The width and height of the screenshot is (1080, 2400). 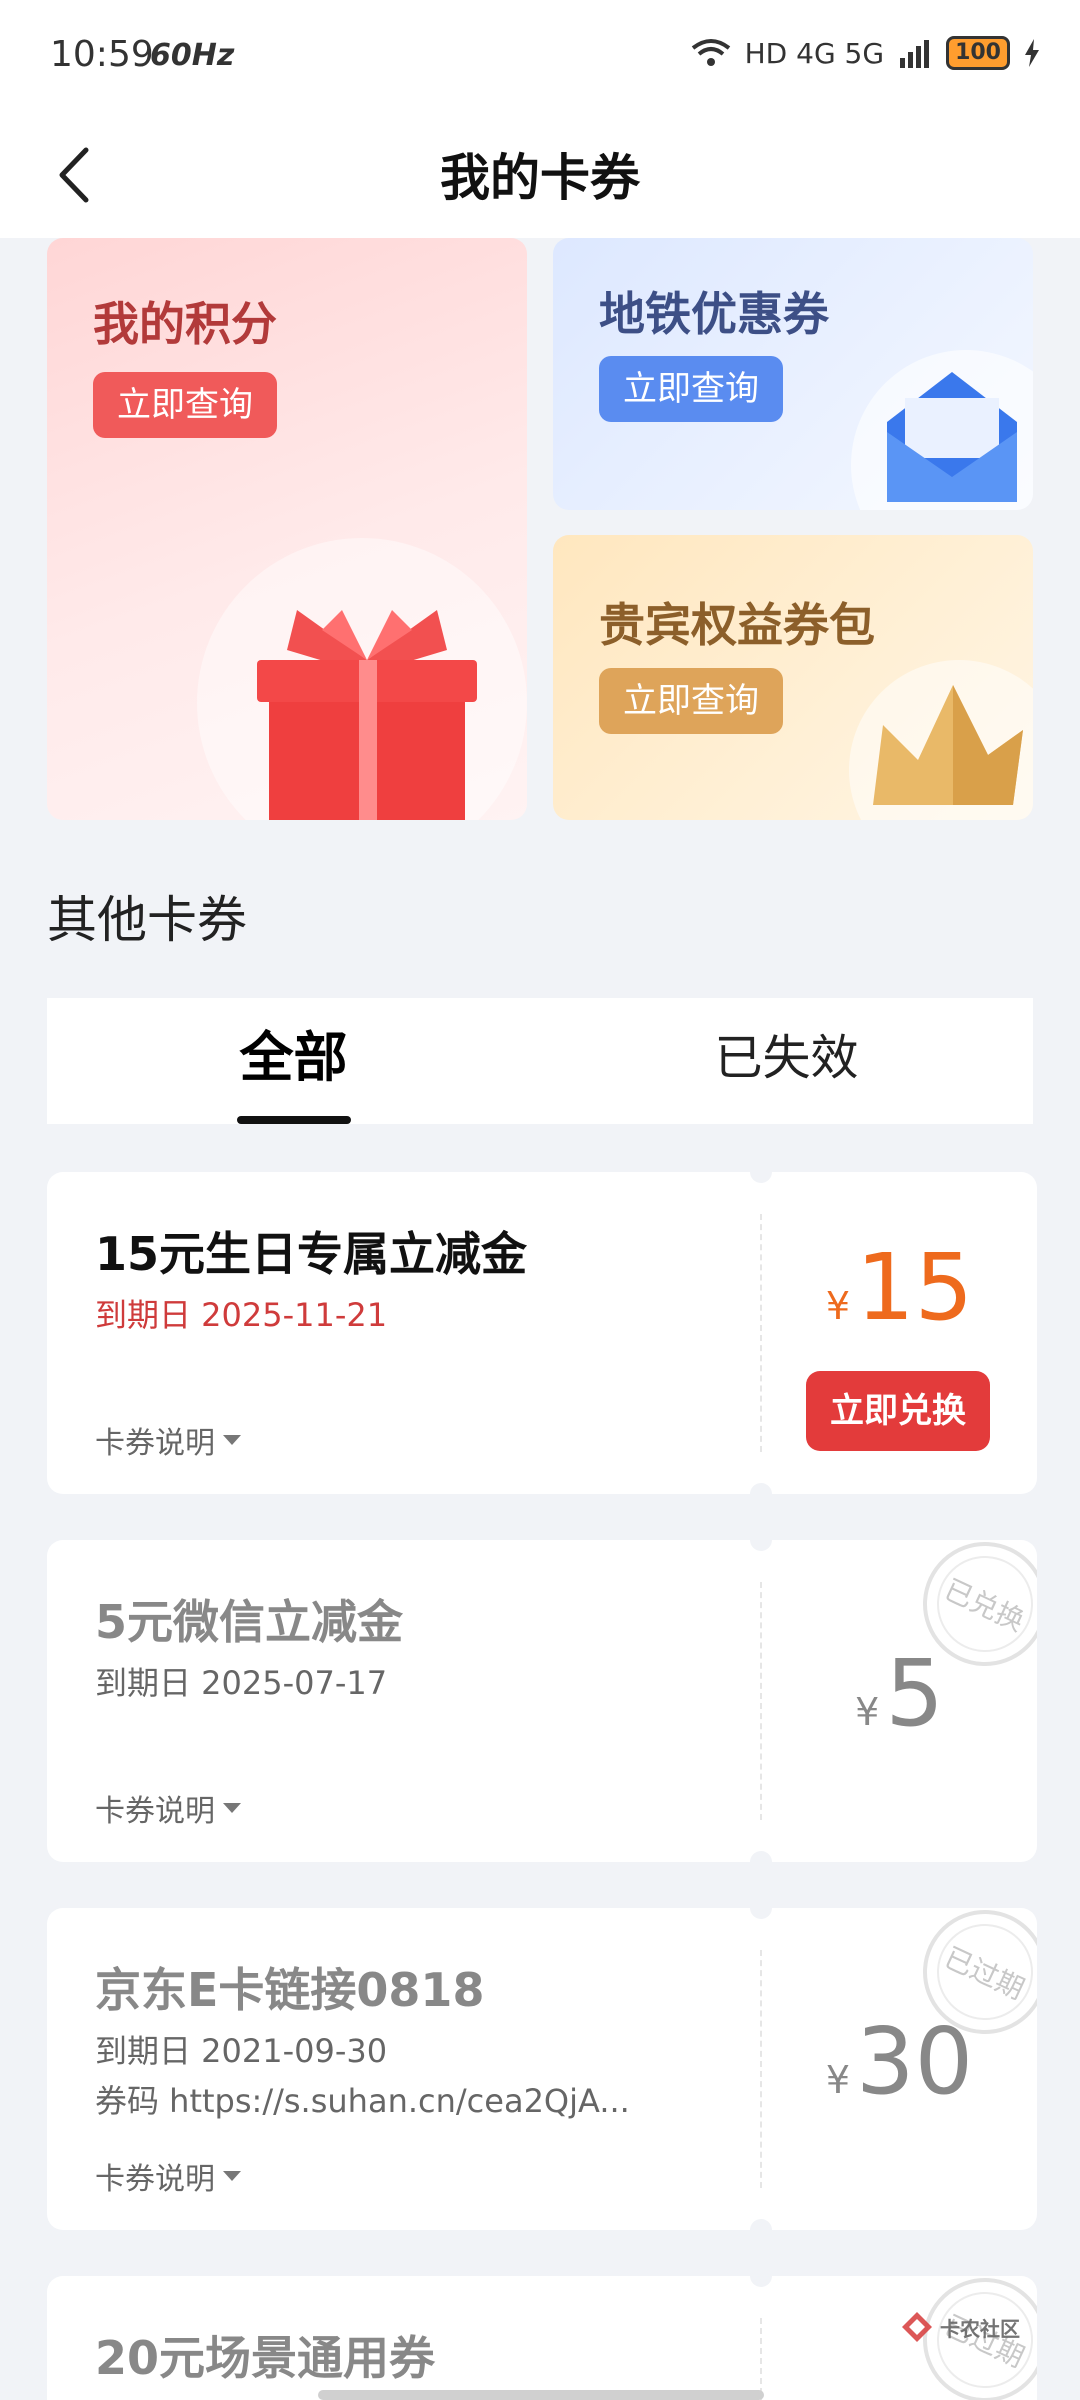 What do you see at coordinates (691, 701) in the screenshot?
I see `vip-query-button: 立即查询` at bounding box center [691, 701].